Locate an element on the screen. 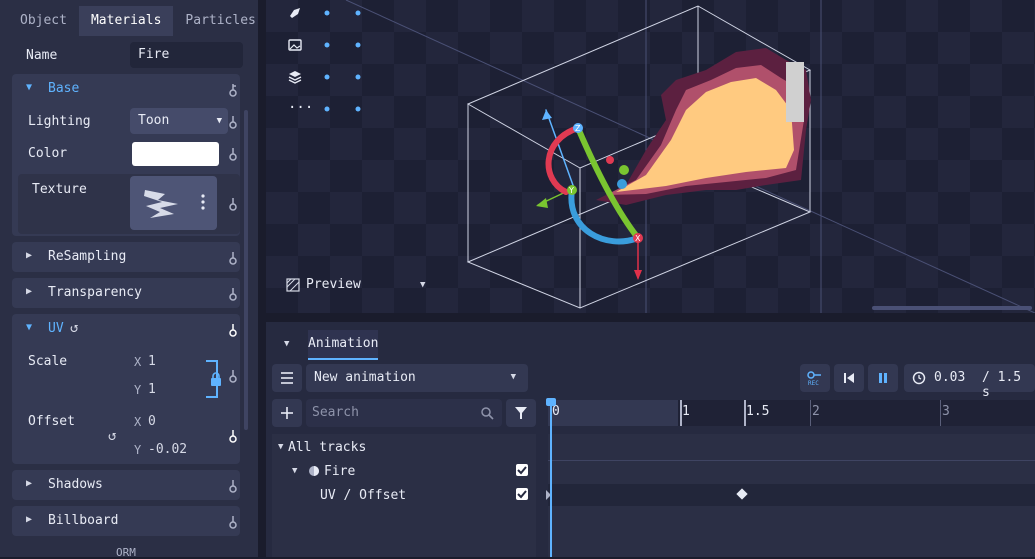 The width and height of the screenshot is (1035, 559). offset-y-key: Y is located at coordinates (138, 450).